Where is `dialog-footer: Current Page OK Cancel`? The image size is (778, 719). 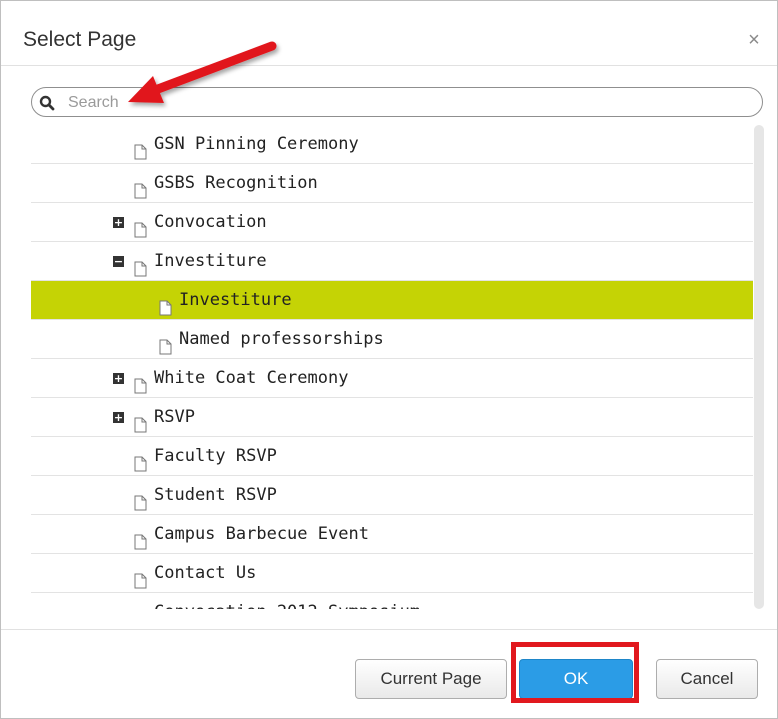
dialog-footer: Current Page OK Cancel is located at coordinates (389, 674).